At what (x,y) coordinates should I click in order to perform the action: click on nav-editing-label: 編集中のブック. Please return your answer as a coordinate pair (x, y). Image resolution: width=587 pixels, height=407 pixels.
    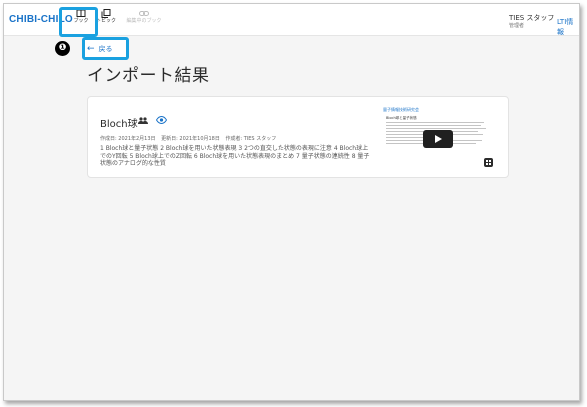
    Looking at the image, I should click on (144, 21).